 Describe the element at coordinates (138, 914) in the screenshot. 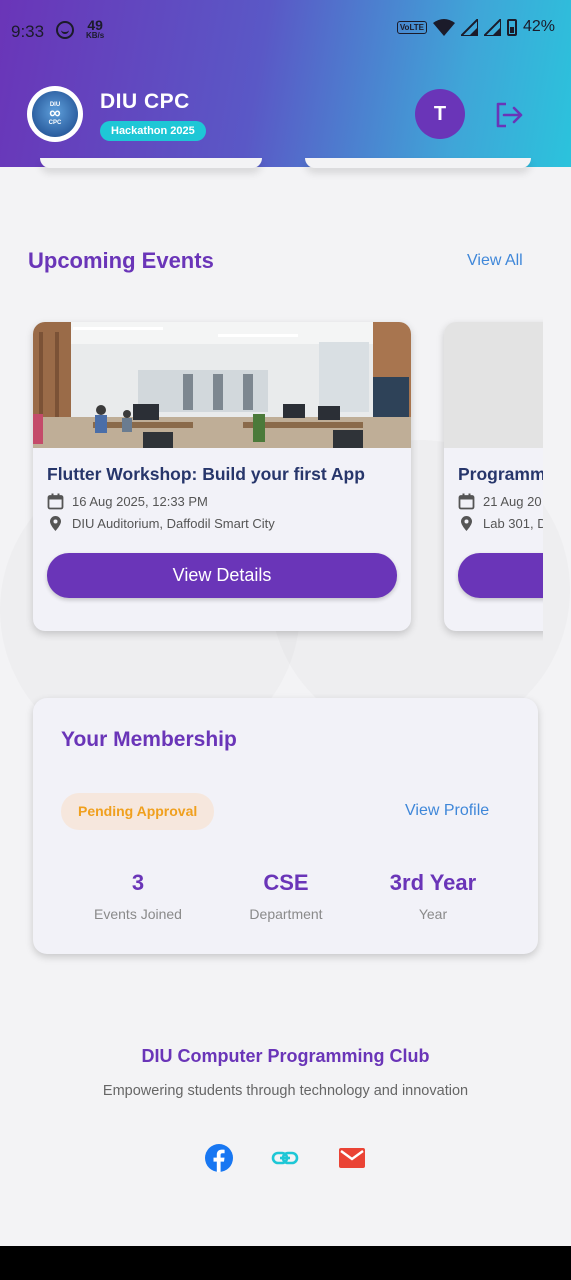

I see `stat-label: Events Joined` at that location.